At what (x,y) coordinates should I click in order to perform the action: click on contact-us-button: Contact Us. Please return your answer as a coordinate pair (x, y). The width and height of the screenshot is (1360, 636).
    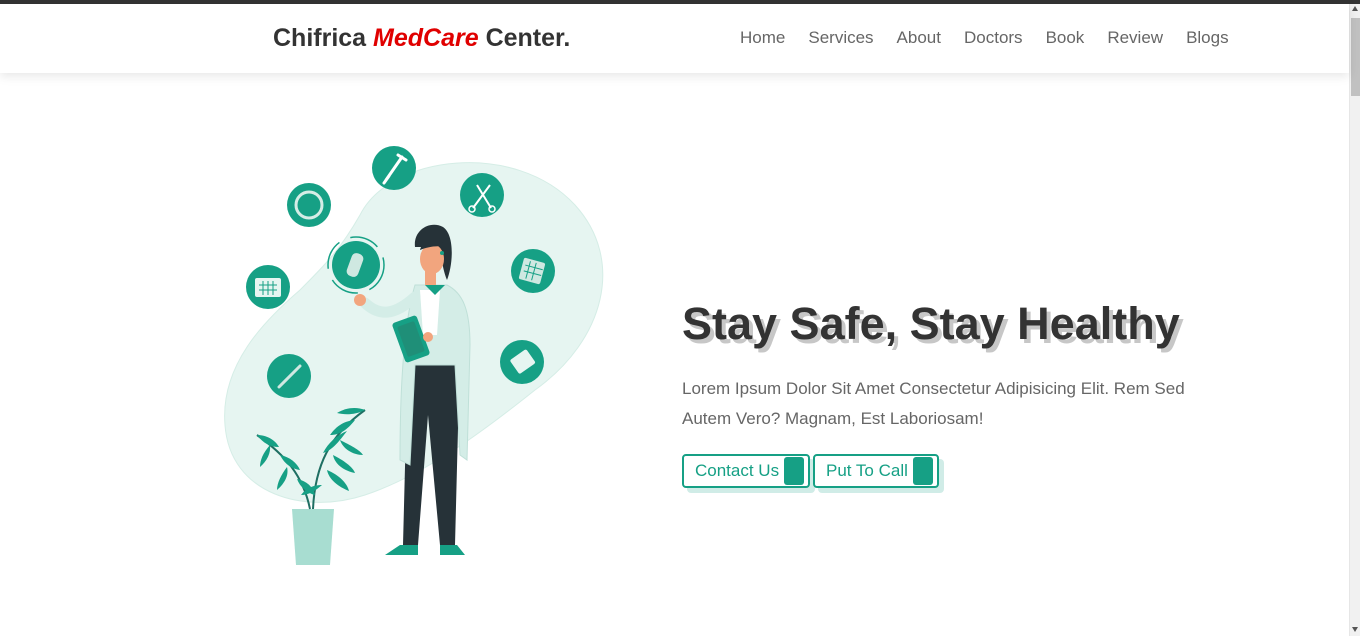
    Looking at the image, I should click on (746, 471).